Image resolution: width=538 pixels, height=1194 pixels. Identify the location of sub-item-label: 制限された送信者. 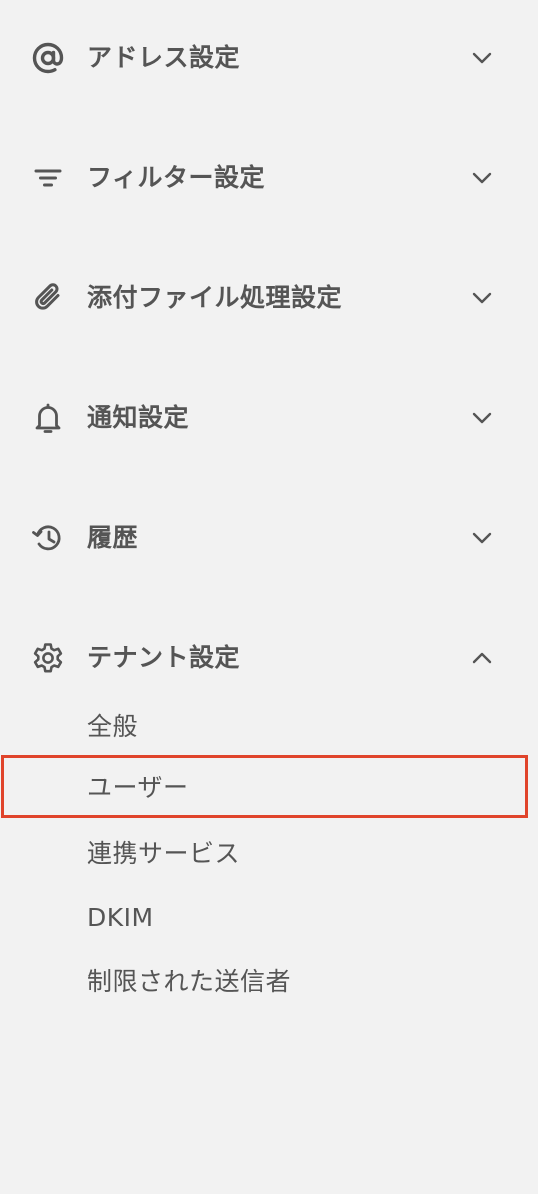
(189, 981).